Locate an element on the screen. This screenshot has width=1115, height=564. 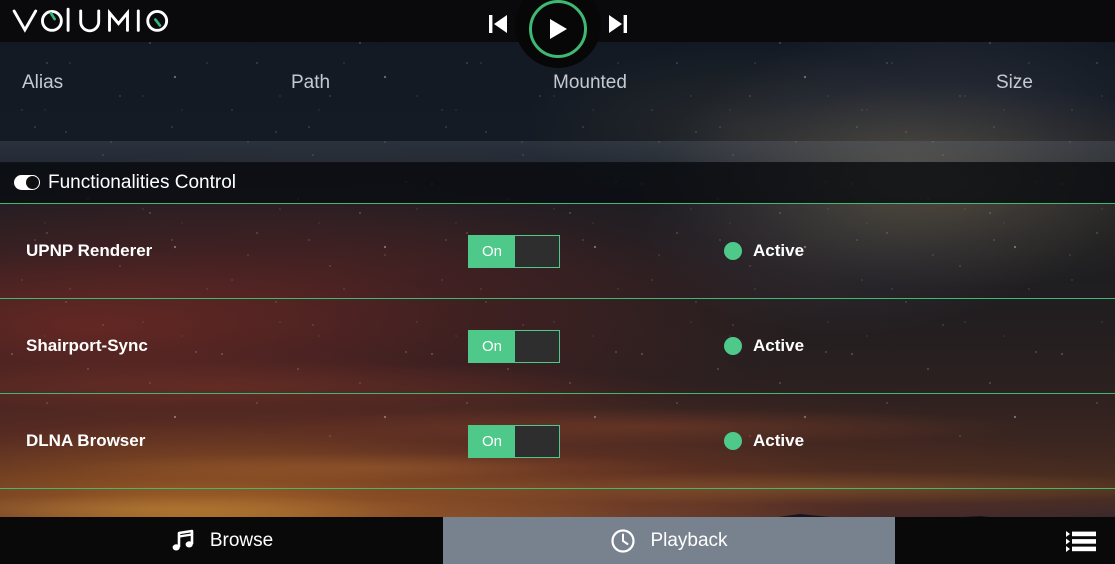
tab-playback-label: Playback is located at coordinates (689, 540).